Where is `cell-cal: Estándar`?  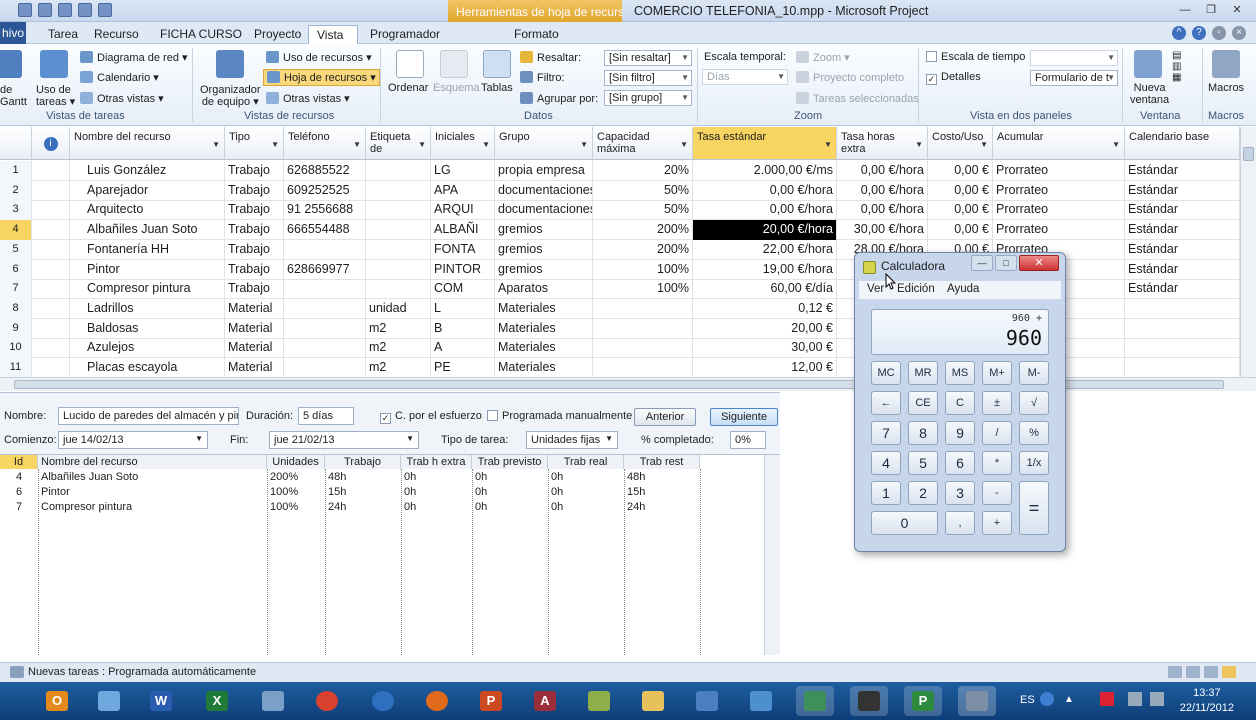 cell-cal: Estándar is located at coordinates (1182, 249).